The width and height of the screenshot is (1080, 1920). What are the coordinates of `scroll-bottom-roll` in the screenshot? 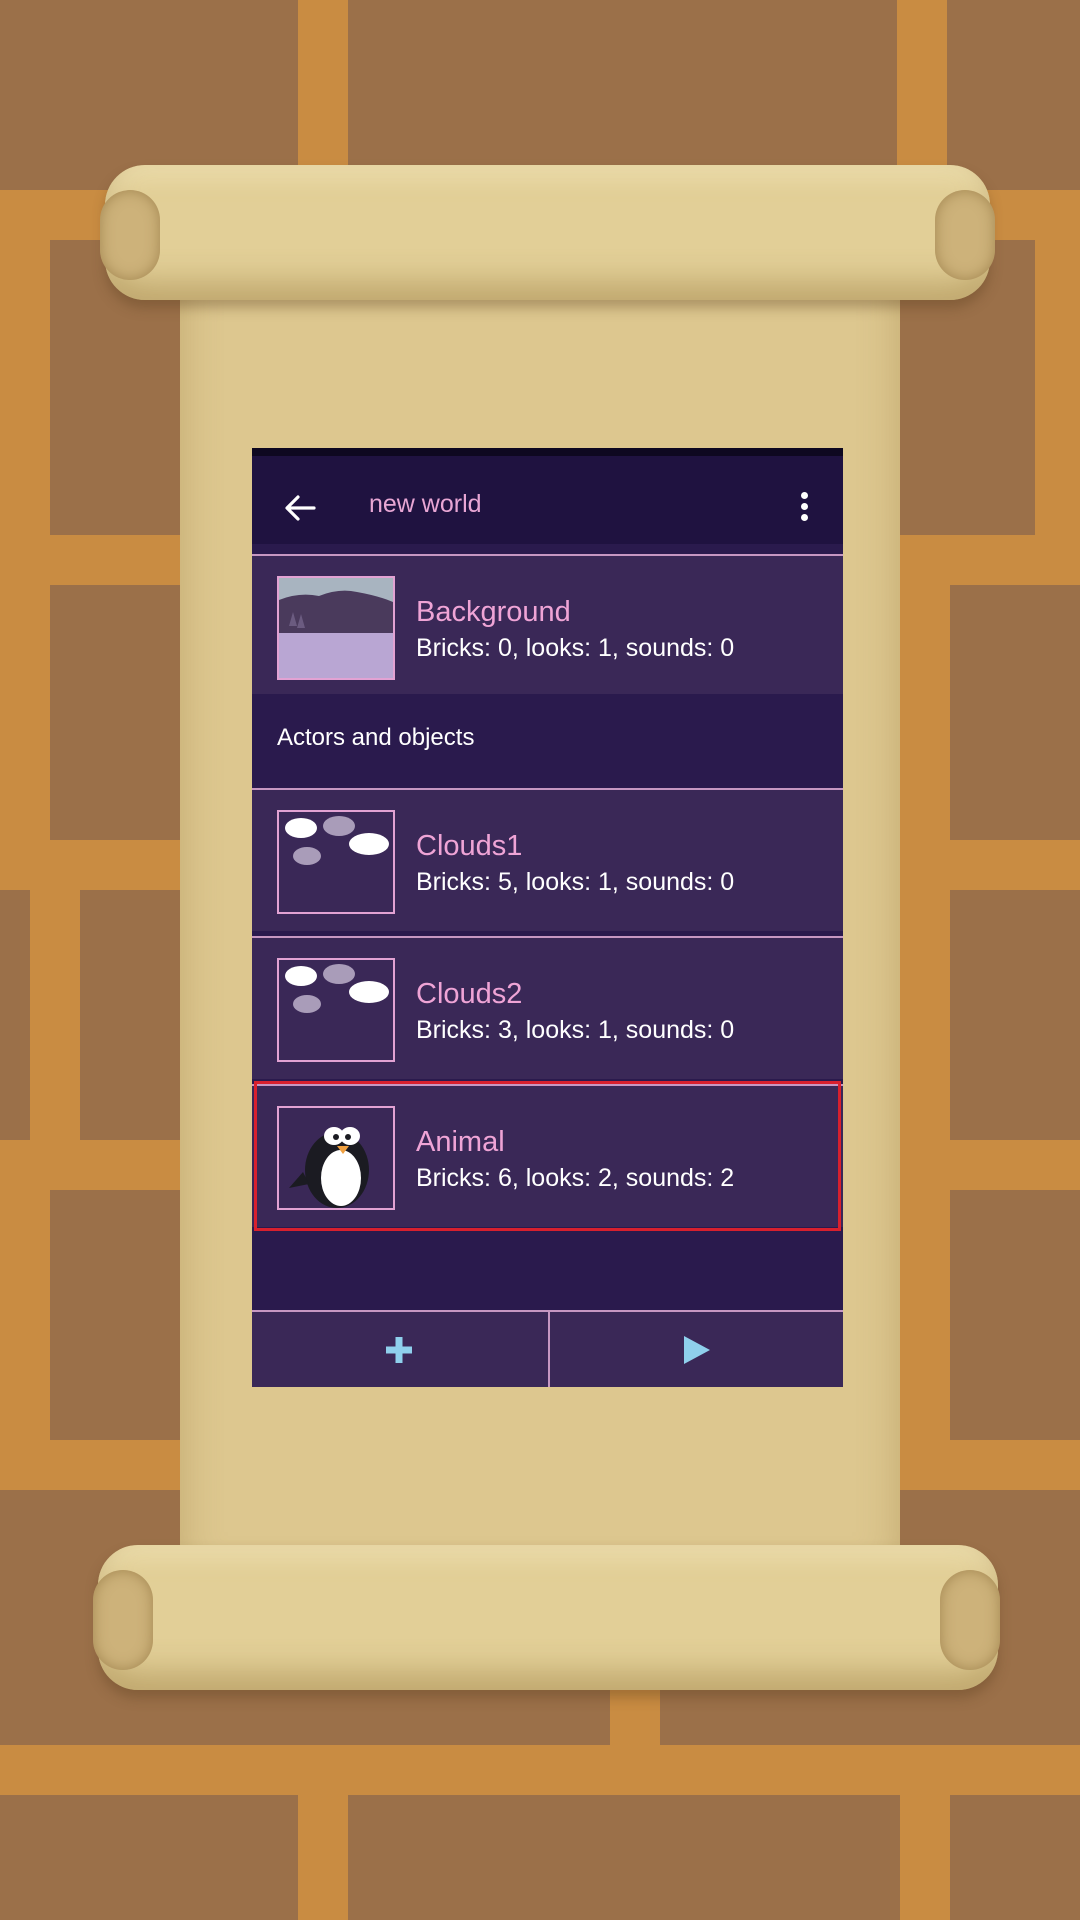 It's located at (548, 1617).